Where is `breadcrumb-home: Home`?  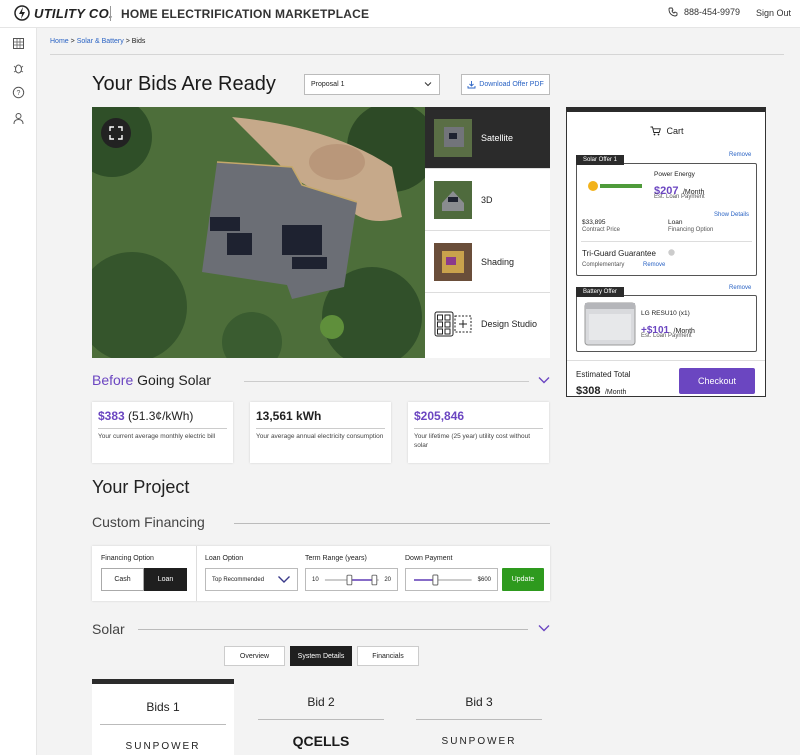 breadcrumb-home: Home is located at coordinates (59, 41).